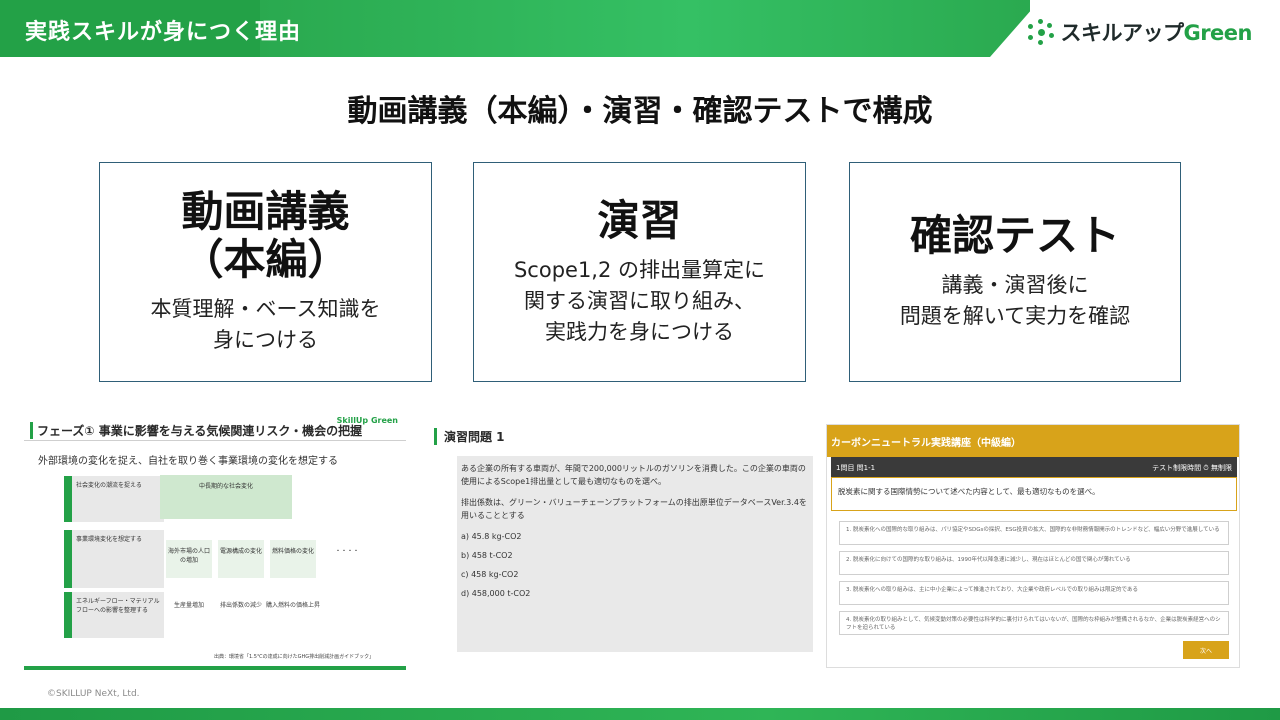 This screenshot has height=720, width=1280. What do you see at coordinates (114, 615) in the screenshot?
I see `phase-box: エネルギーフロー・マテリアルフローへの影響を整理する` at bounding box center [114, 615].